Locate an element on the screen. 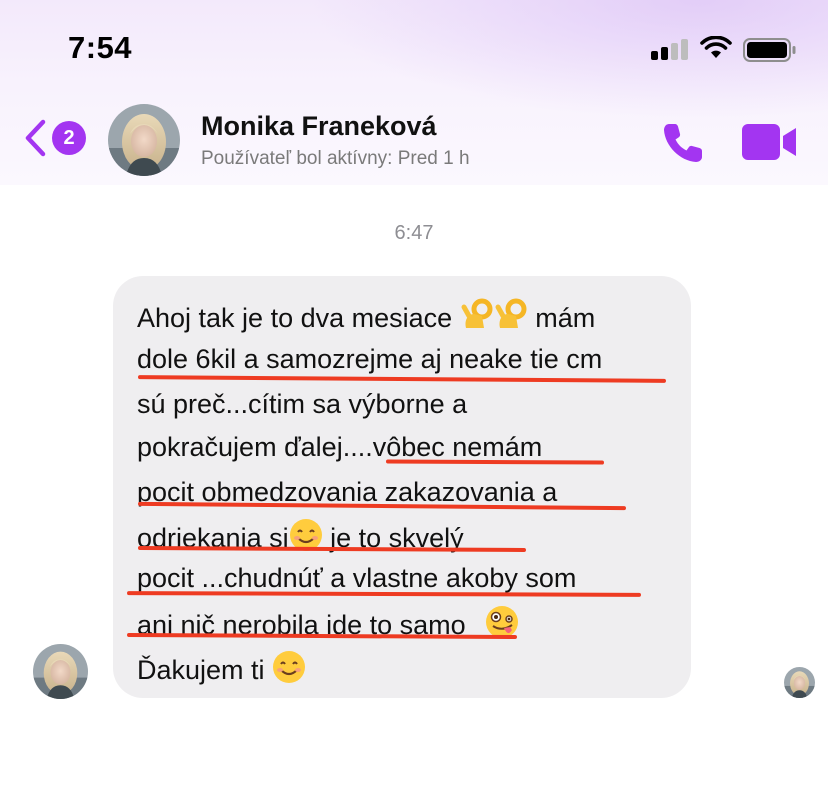 This screenshot has height=810, width=828. contact-avatar is located at coordinates (144, 140).